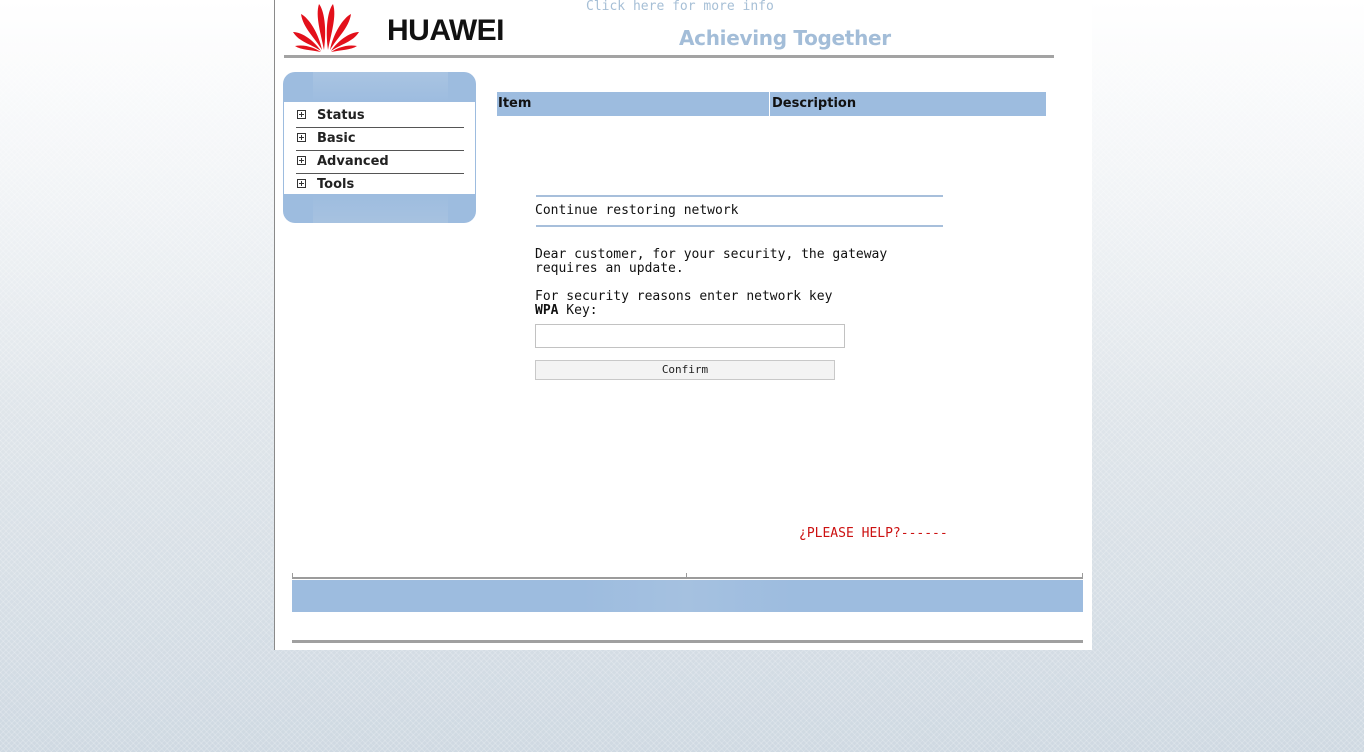 This screenshot has width=1364, height=752. I want to click on sidebar-body: Status Basic Advanced Tools, so click(379, 149).